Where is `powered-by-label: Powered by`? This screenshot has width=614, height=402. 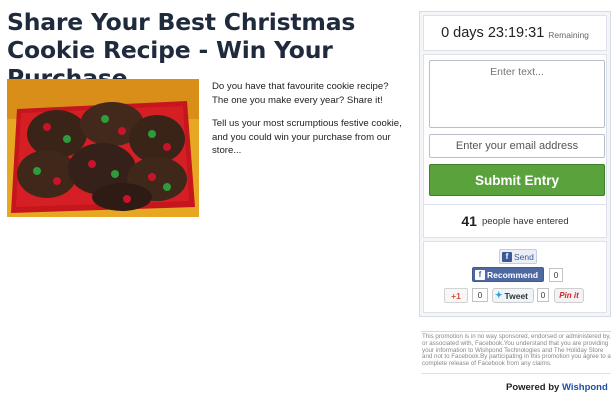 powered-by-label: Powered by is located at coordinates (533, 387).